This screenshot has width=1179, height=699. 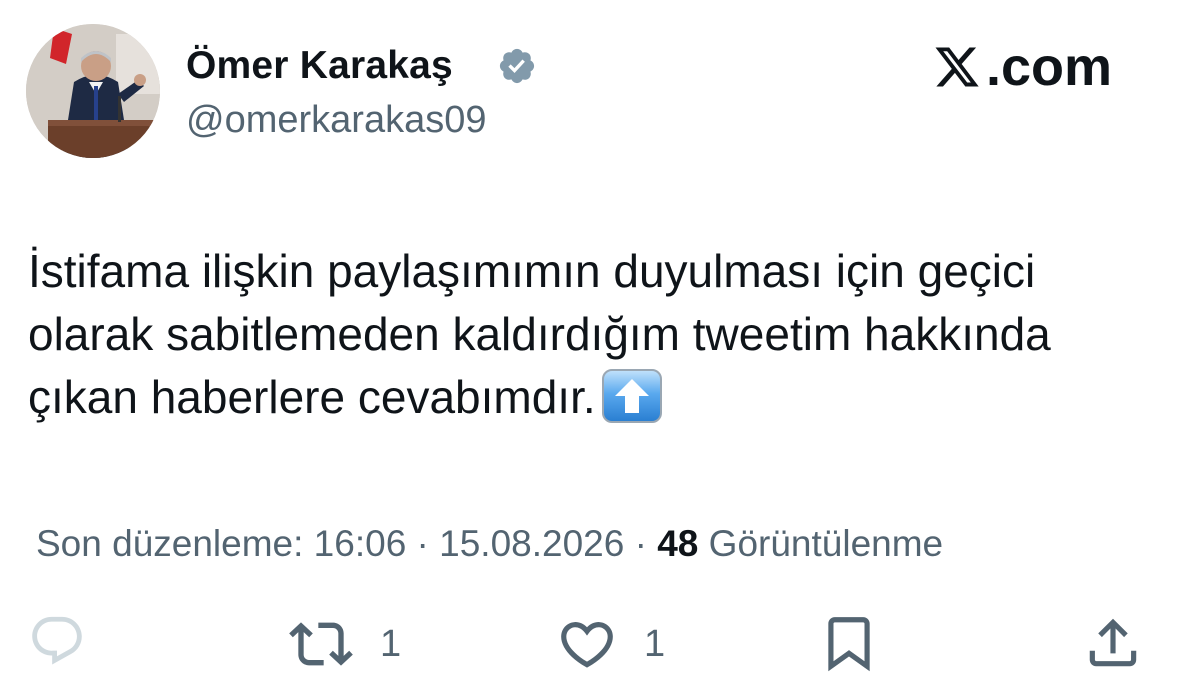 What do you see at coordinates (319, 66) in the screenshot?
I see `author-name: Ömer Karakaş` at bounding box center [319, 66].